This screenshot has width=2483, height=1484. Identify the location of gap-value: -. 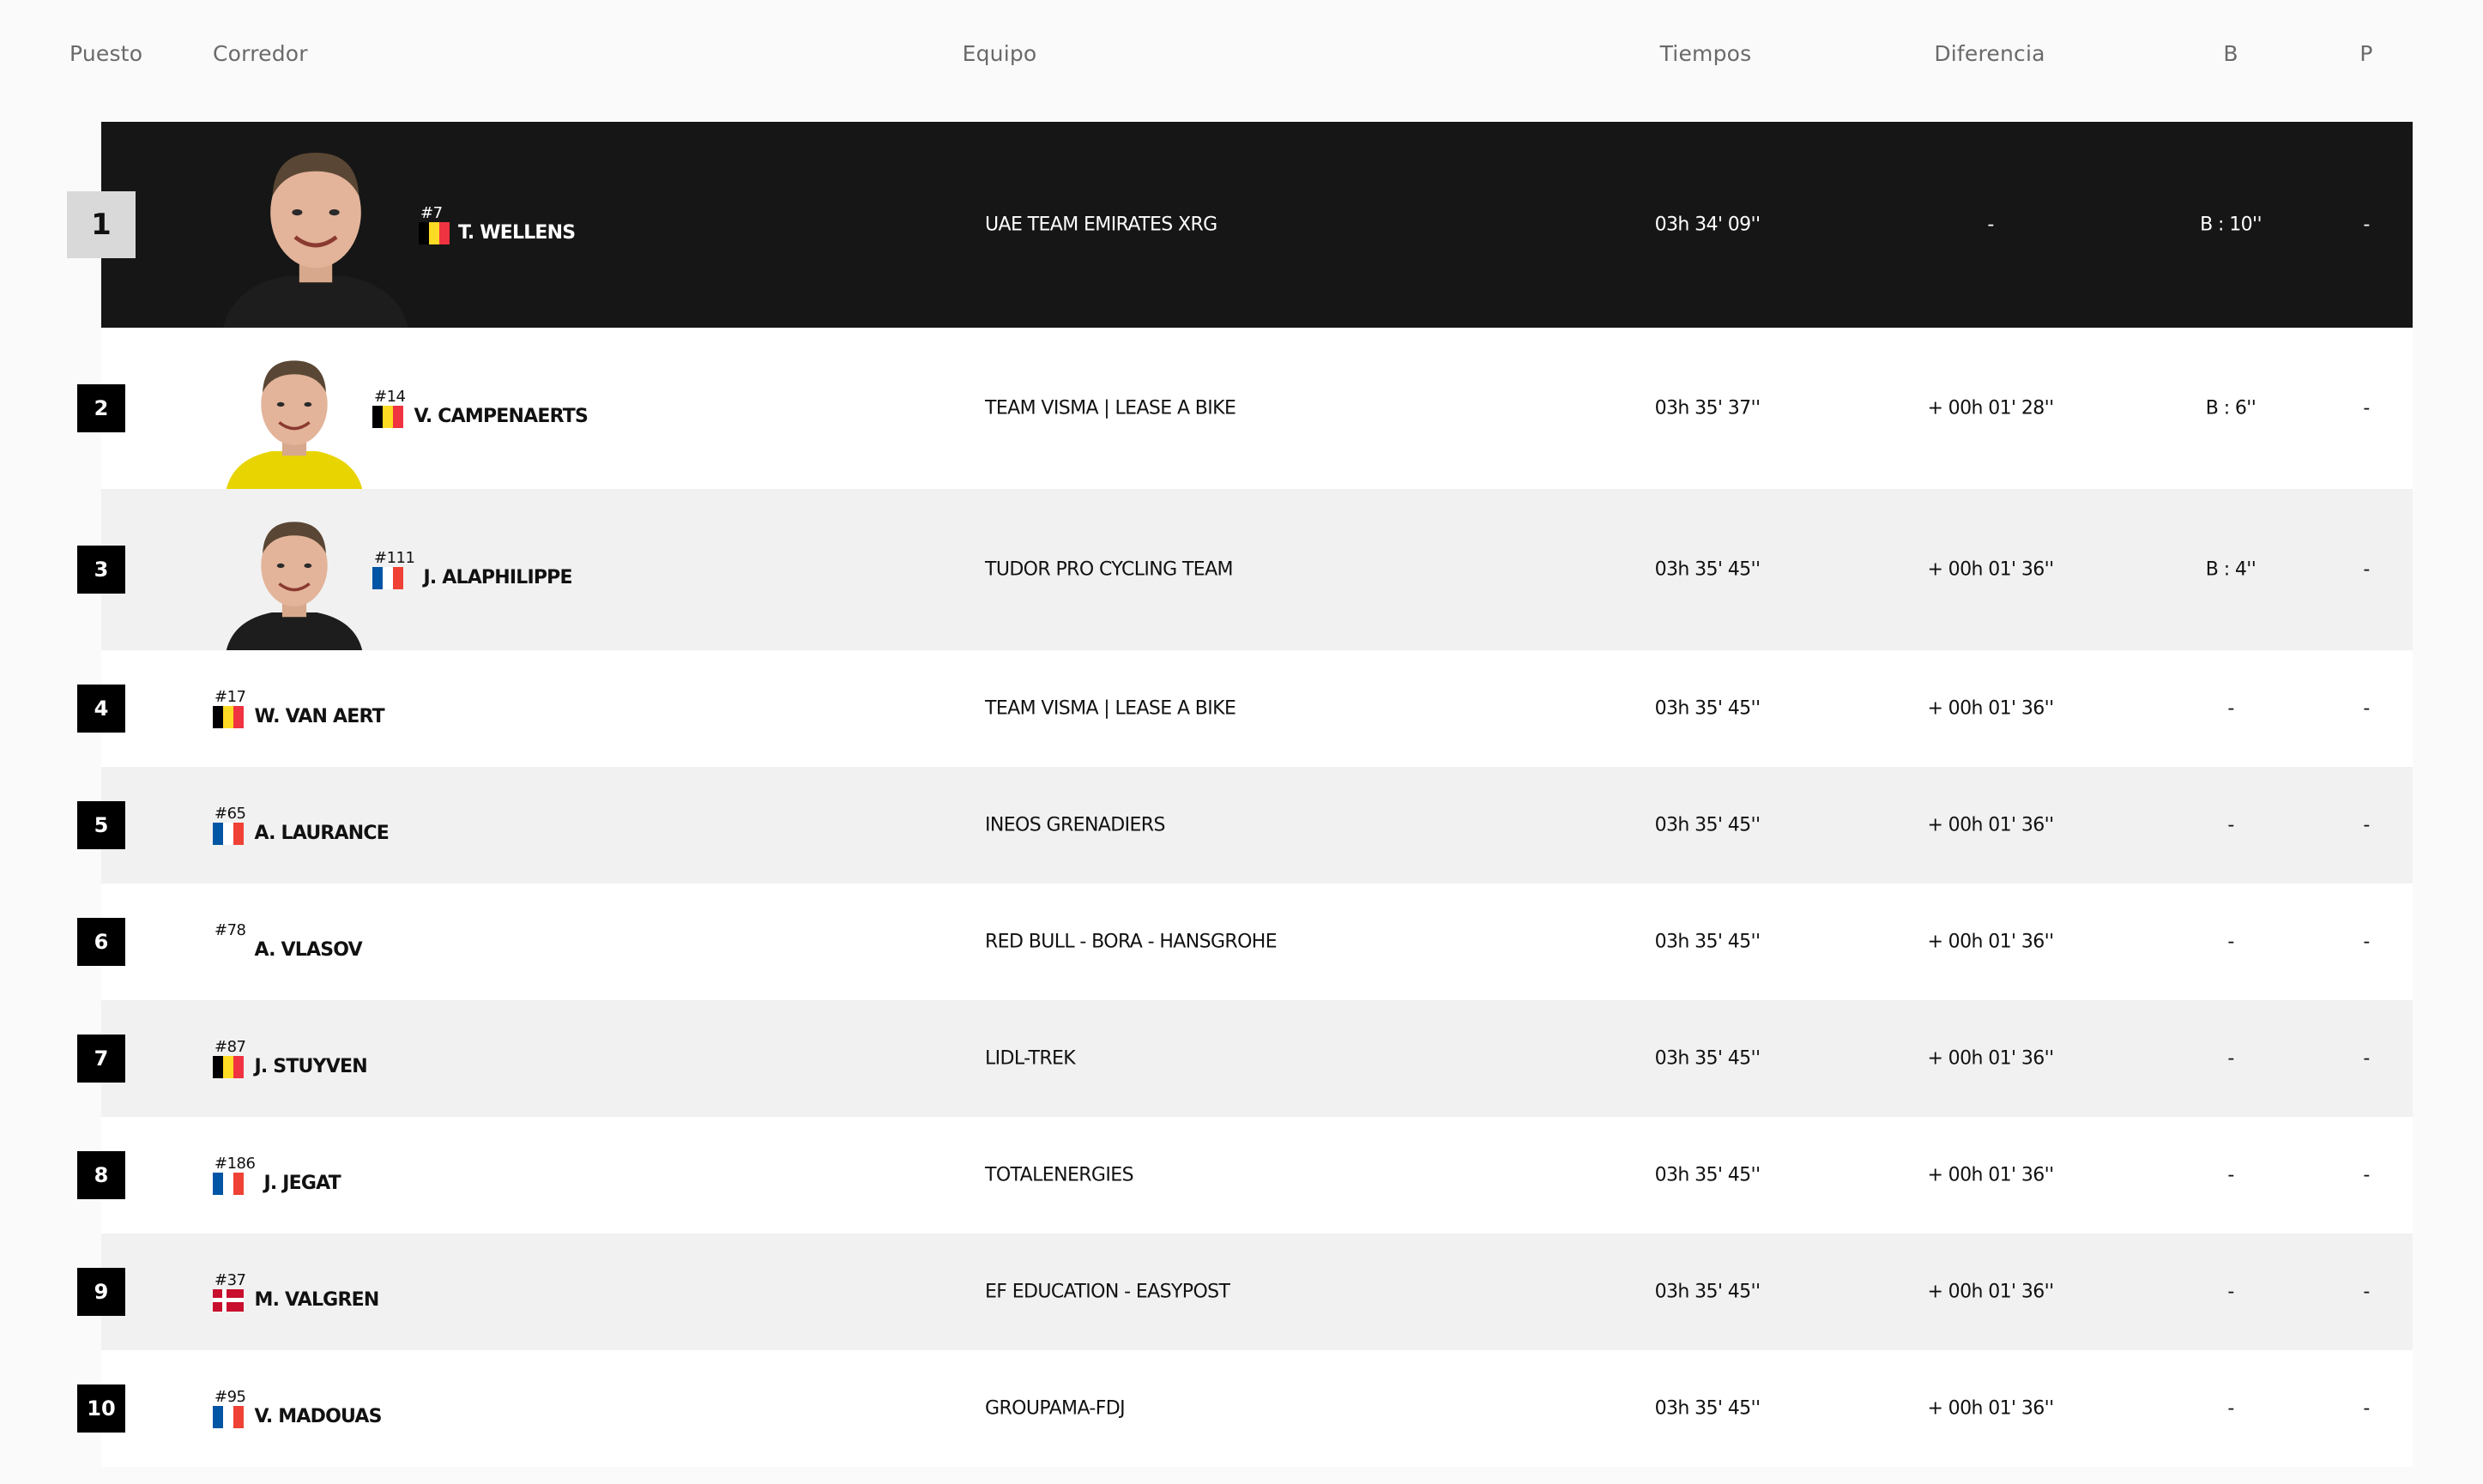
(1990, 225).